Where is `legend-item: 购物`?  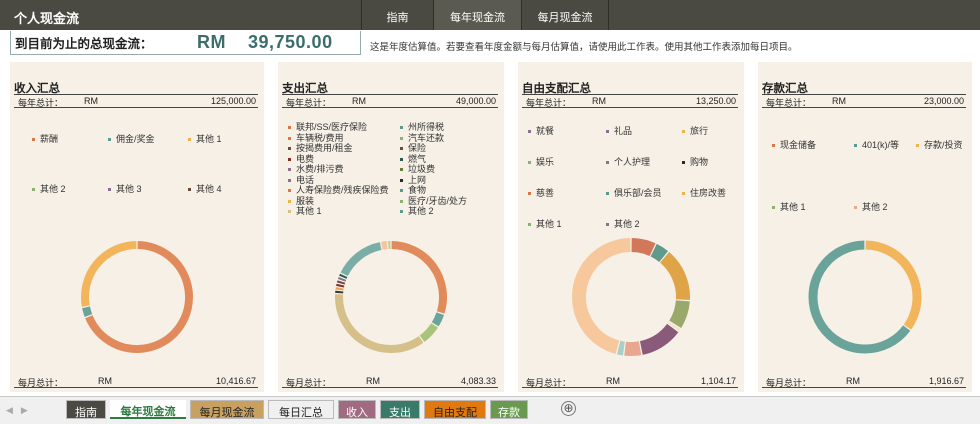
legend-item: 购物 is located at coordinates (695, 161).